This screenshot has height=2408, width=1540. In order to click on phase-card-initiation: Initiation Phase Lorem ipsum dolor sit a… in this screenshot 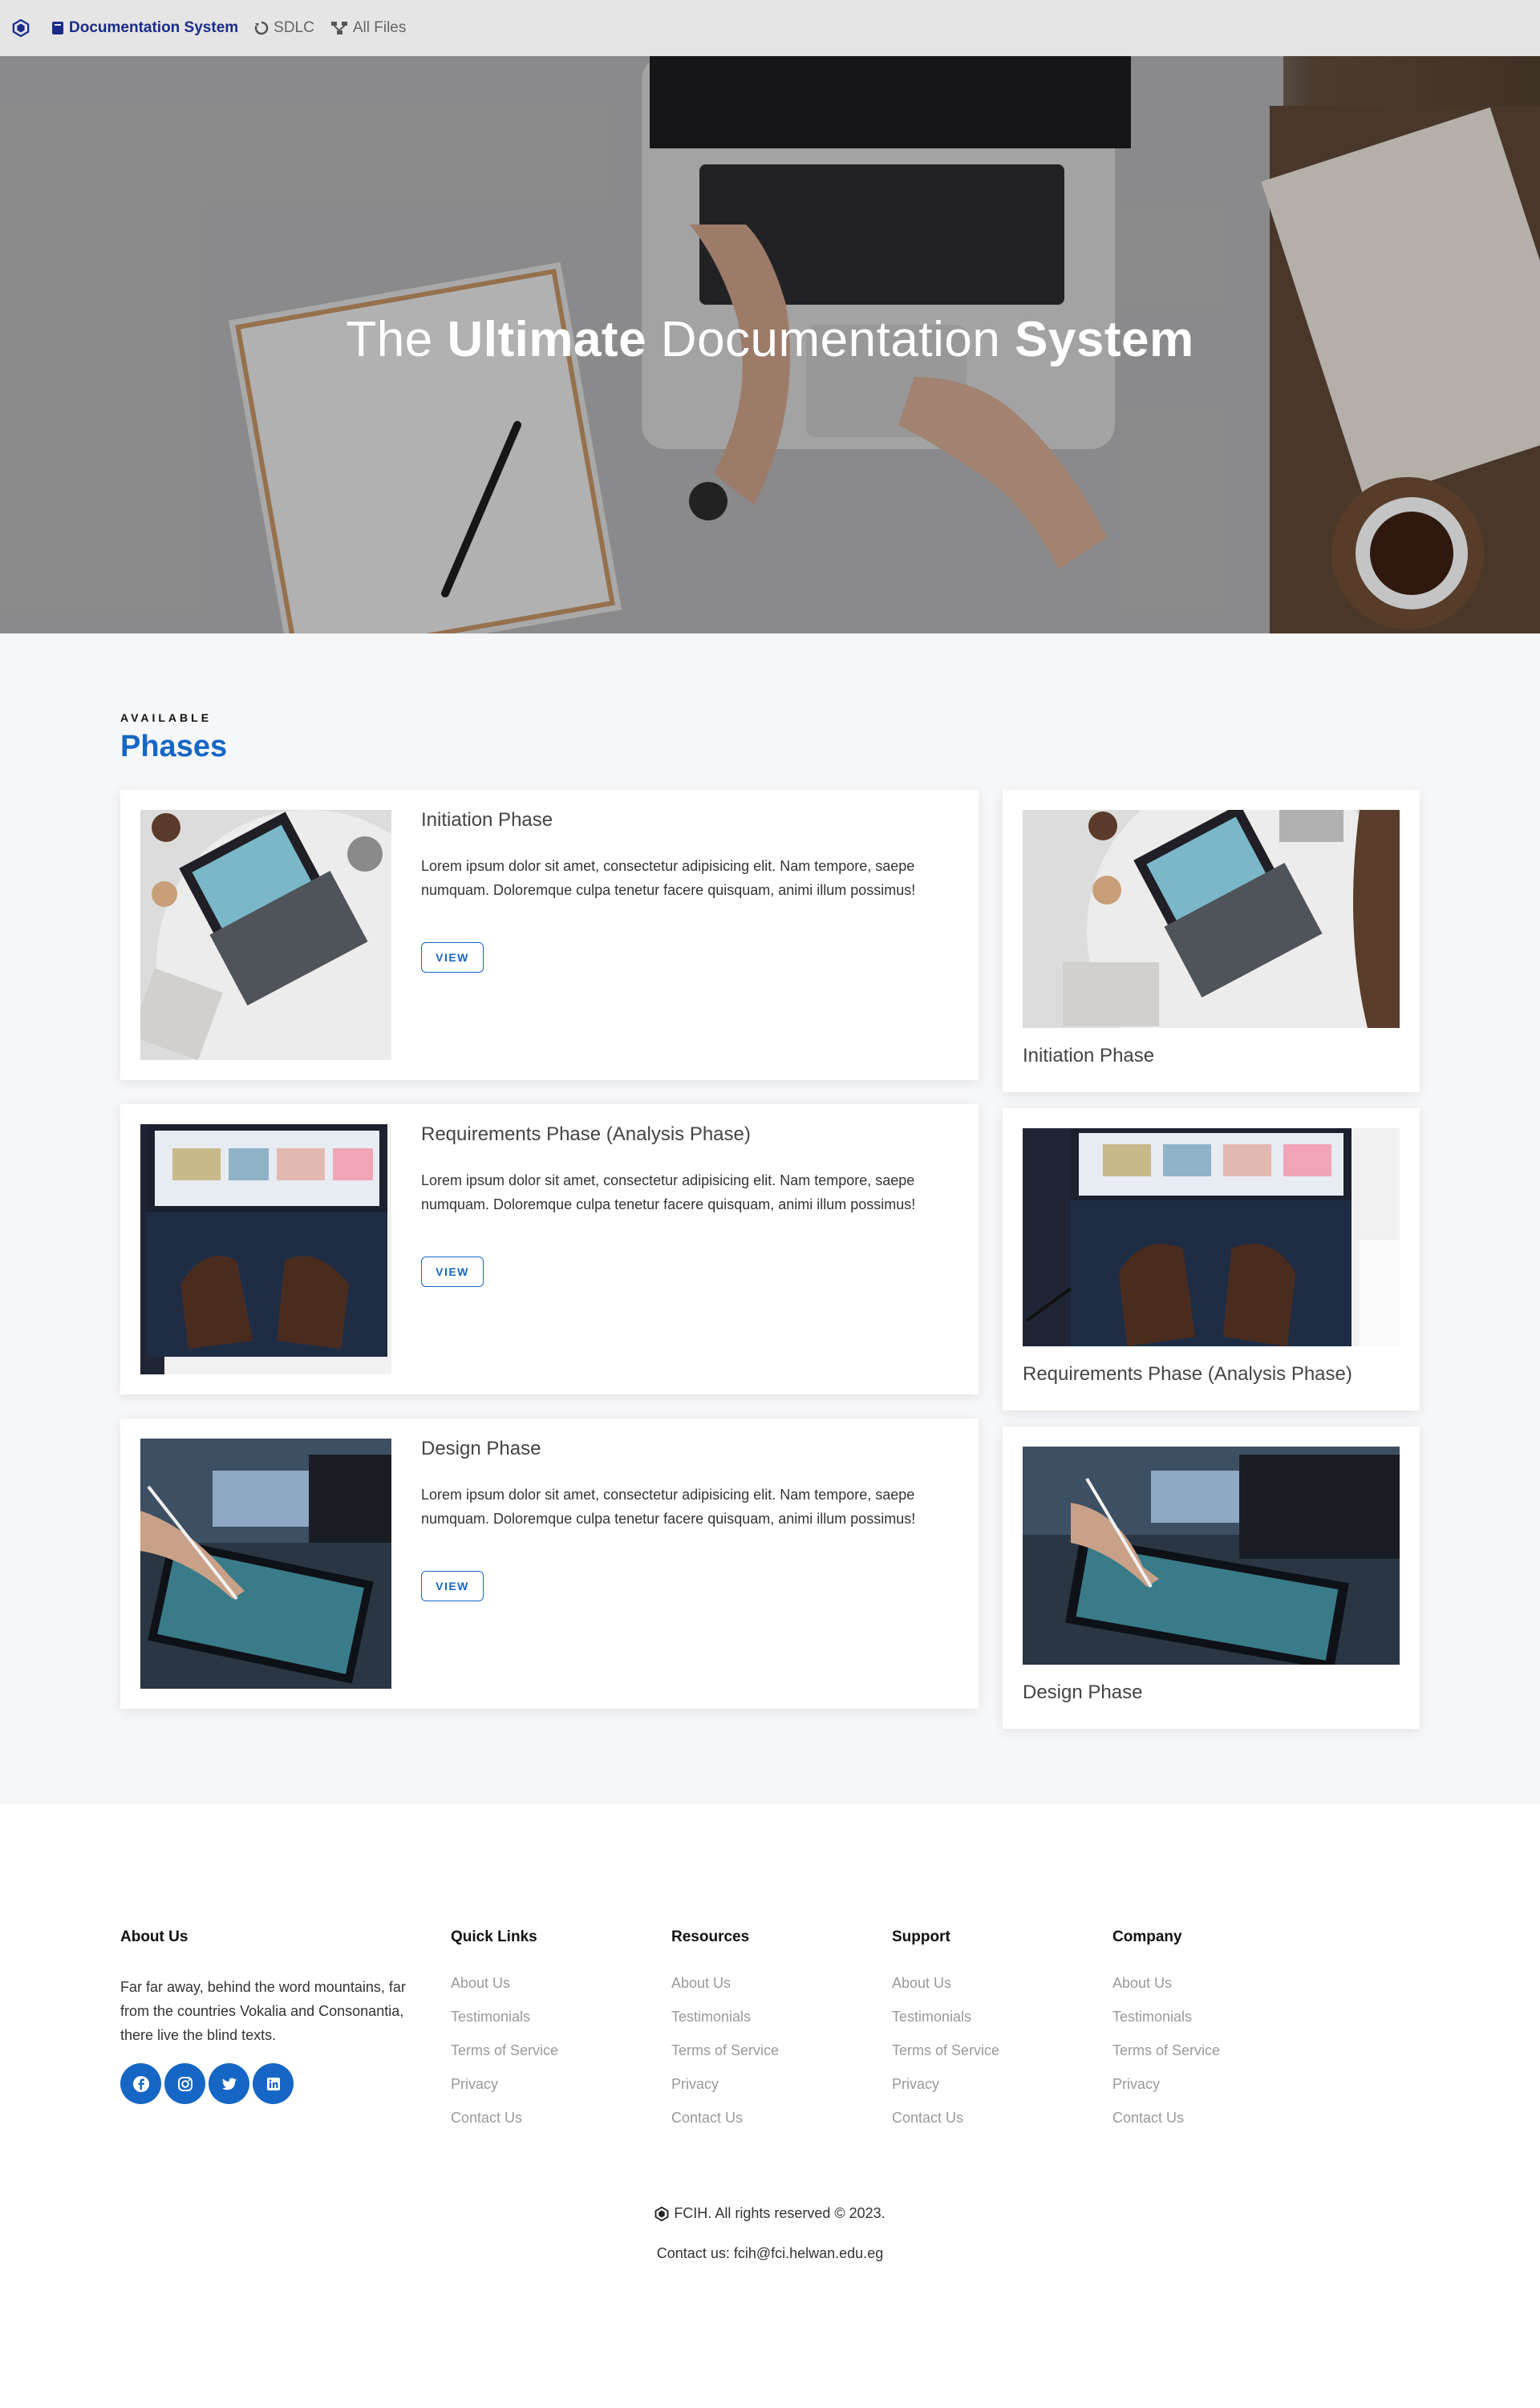, I will do `click(549, 935)`.